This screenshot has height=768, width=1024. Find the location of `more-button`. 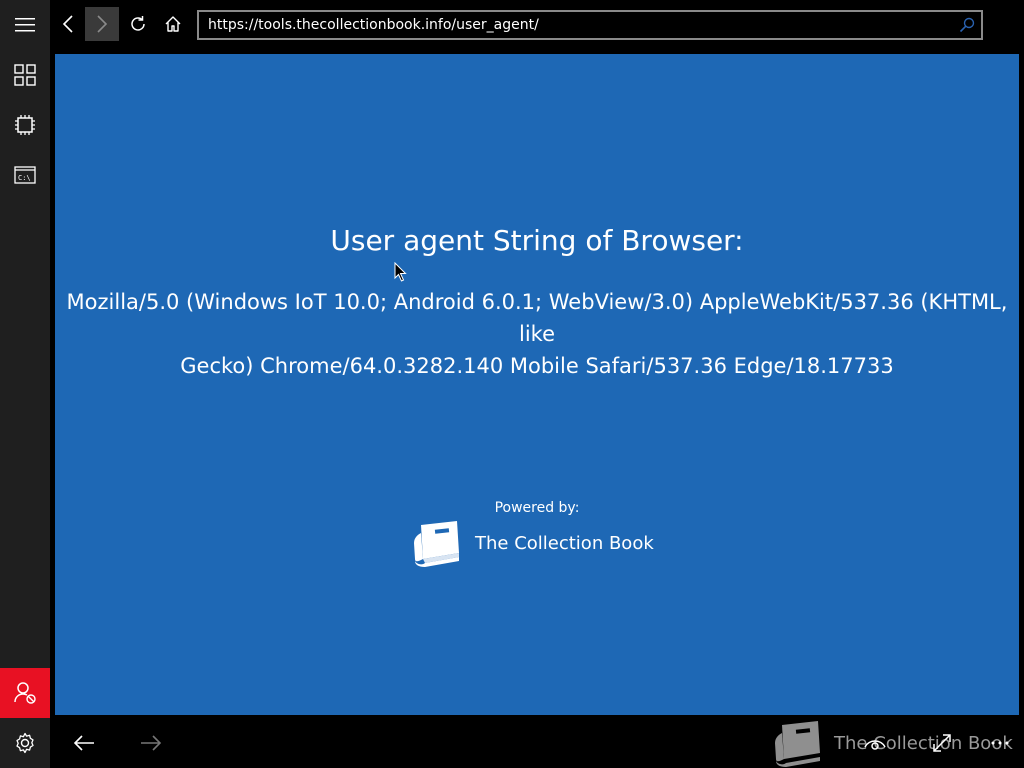

more-button is located at coordinates (1000, 743).